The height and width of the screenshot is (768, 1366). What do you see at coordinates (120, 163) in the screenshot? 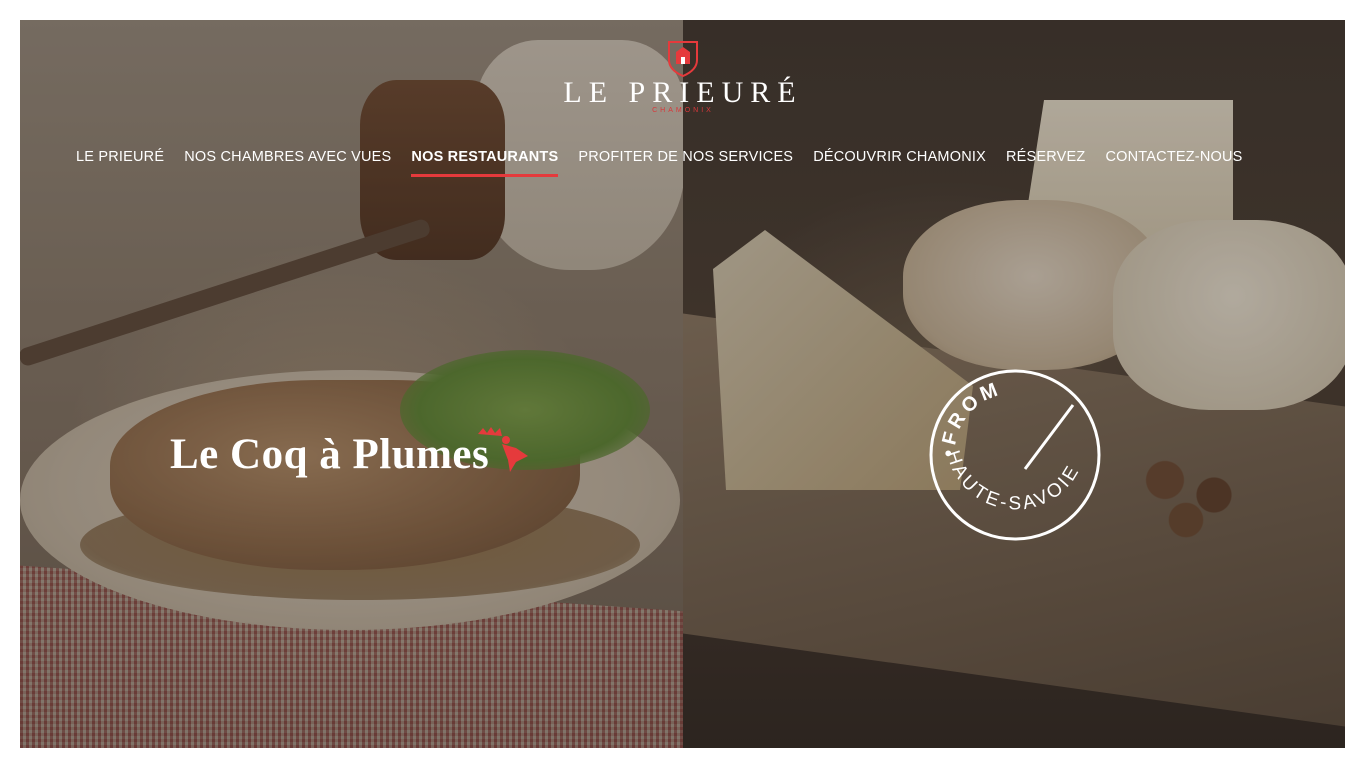
I see `nav-item-le-prieure: LE PRIEURÉ` at bounding box center [120, 163].